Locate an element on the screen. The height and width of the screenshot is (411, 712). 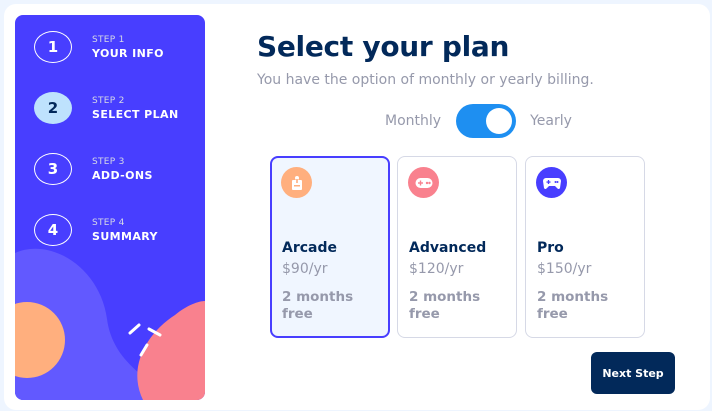
step-summary: 4 STEP 4 SUMMARY is located at coordinates (96, 230).